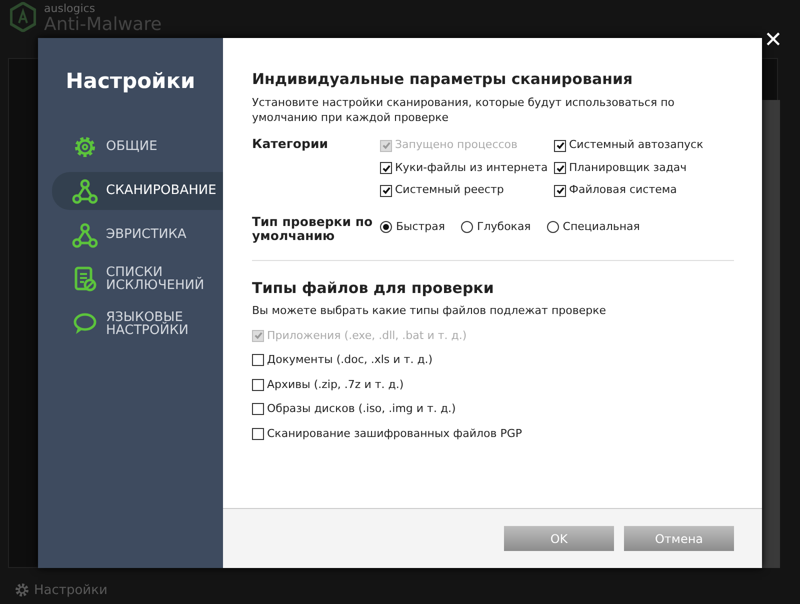  What do you see at coordinates (773, 41) in the screenshot?
I see `close-button: ✕` at bounding box center [773, 41].